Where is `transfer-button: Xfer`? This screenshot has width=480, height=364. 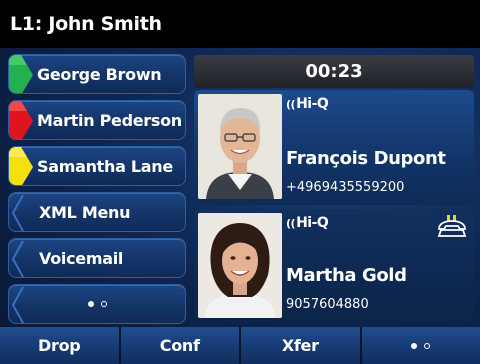 transfer-button: Xfer is located at coordinates (300, 345).